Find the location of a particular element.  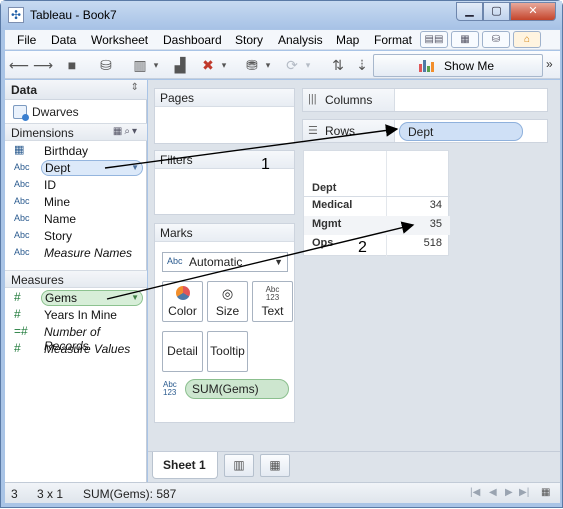

annotation-step-two: 2 is located at coordinates (362, 247).